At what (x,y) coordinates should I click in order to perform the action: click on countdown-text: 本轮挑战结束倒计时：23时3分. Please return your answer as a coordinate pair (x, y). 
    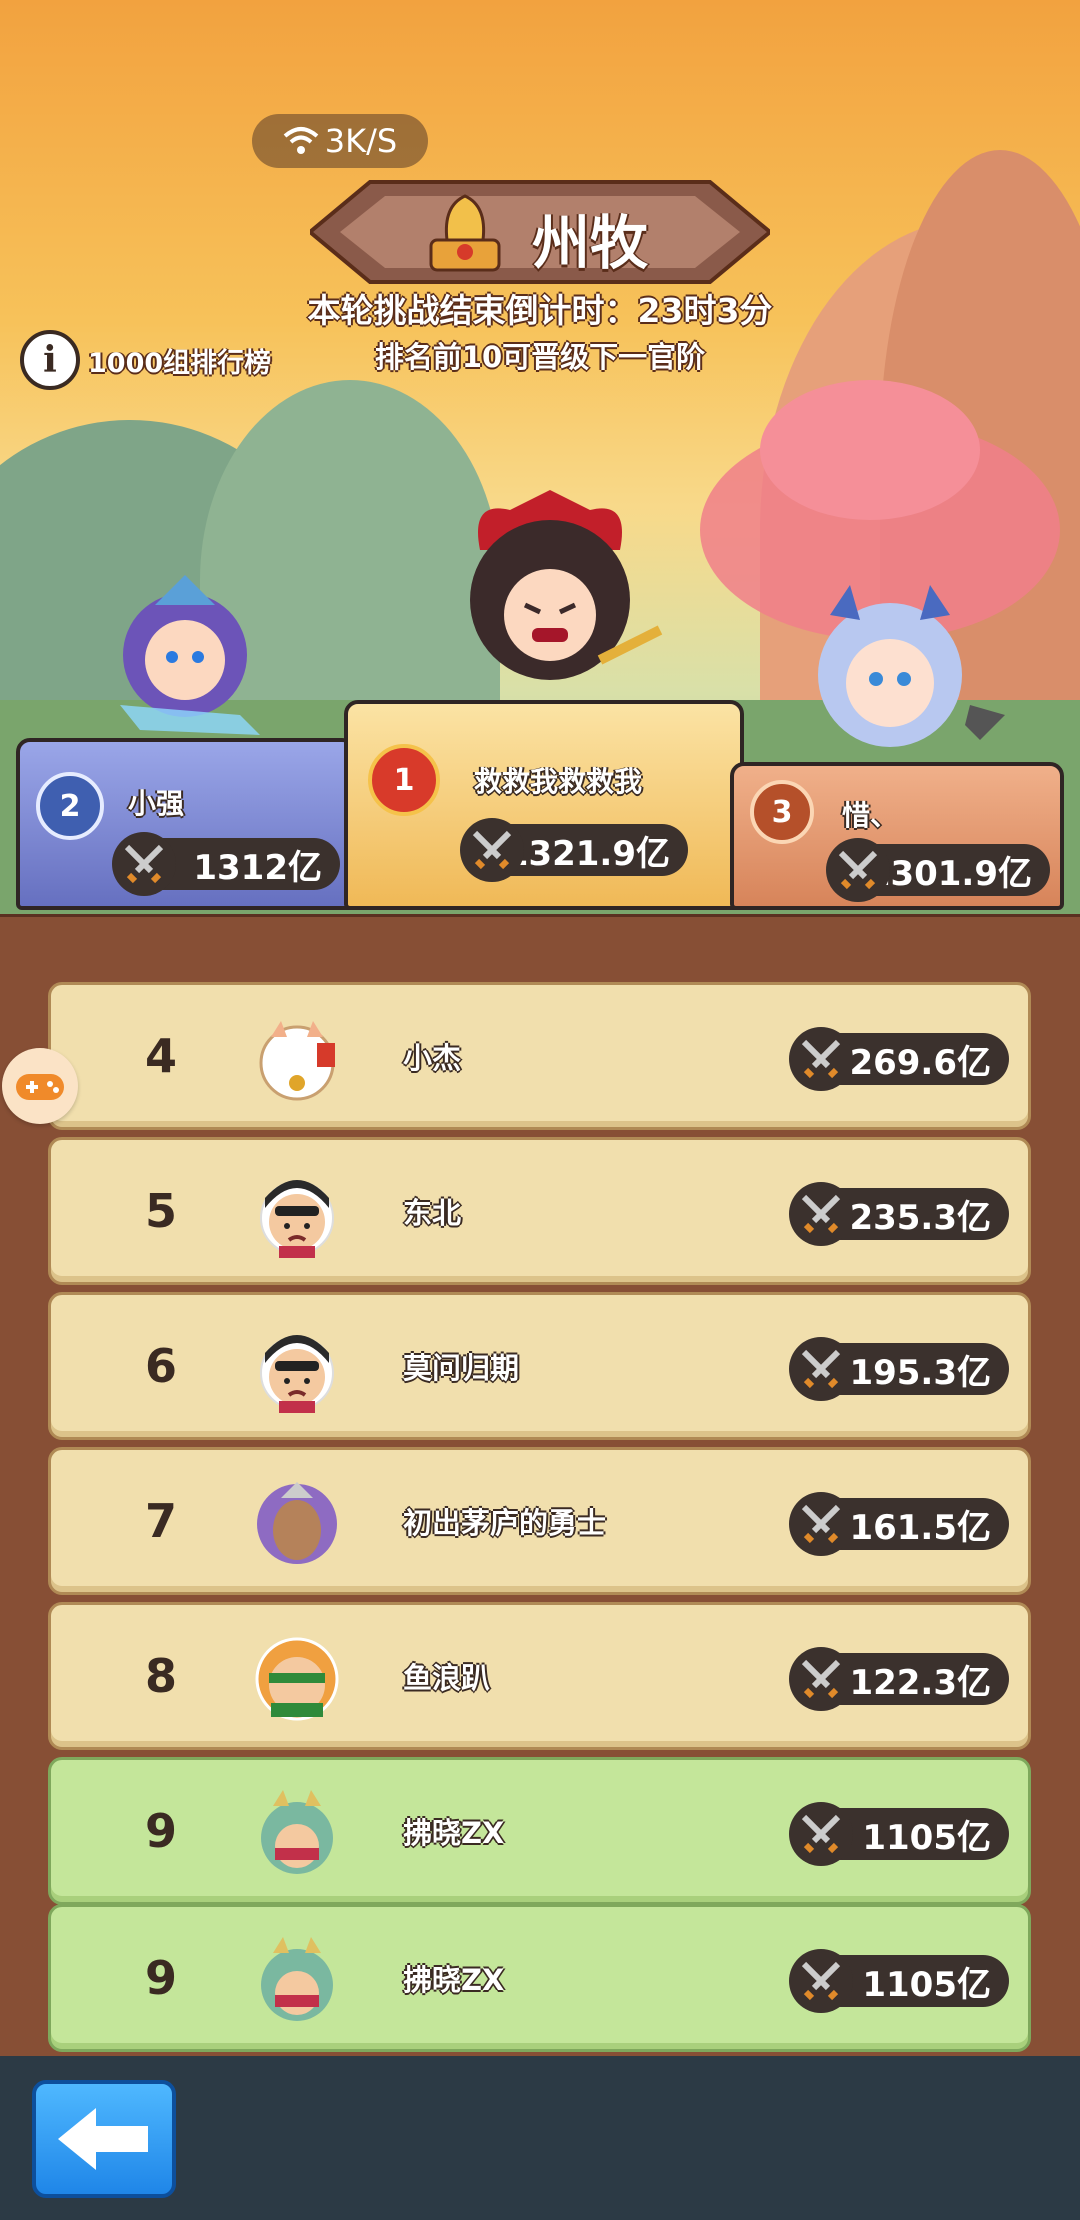
    Looking at the image, I should click on (540, 310).